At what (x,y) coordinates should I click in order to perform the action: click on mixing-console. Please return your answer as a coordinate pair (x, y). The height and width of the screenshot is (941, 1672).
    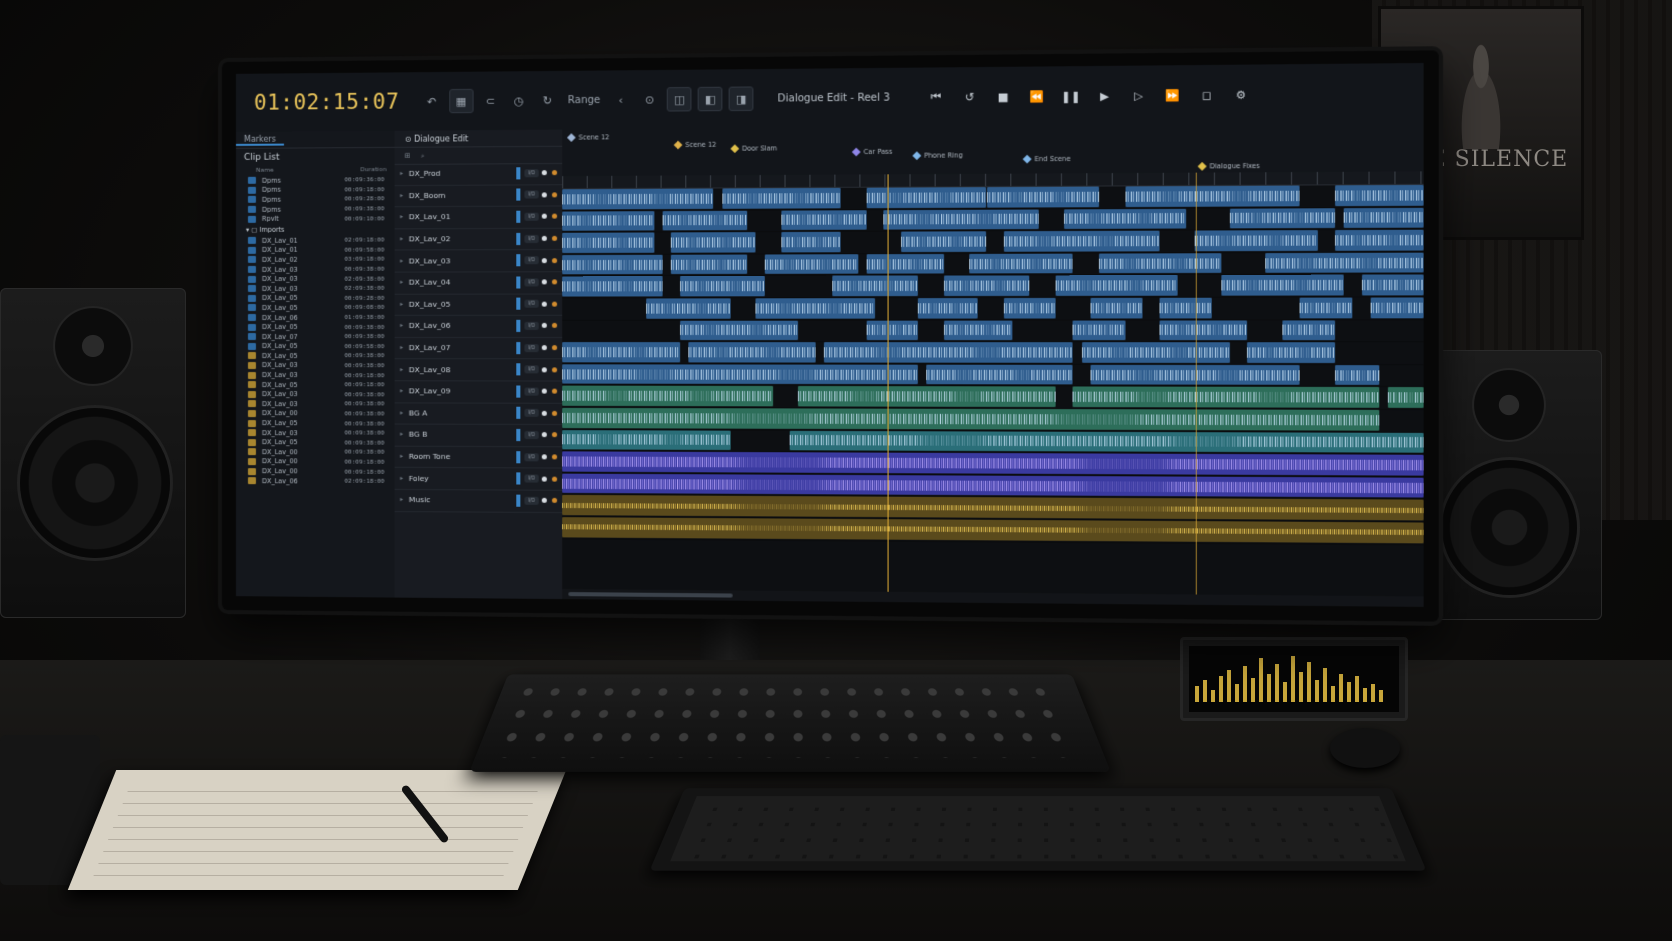
    Looking at the image, I should click on (790, 723).